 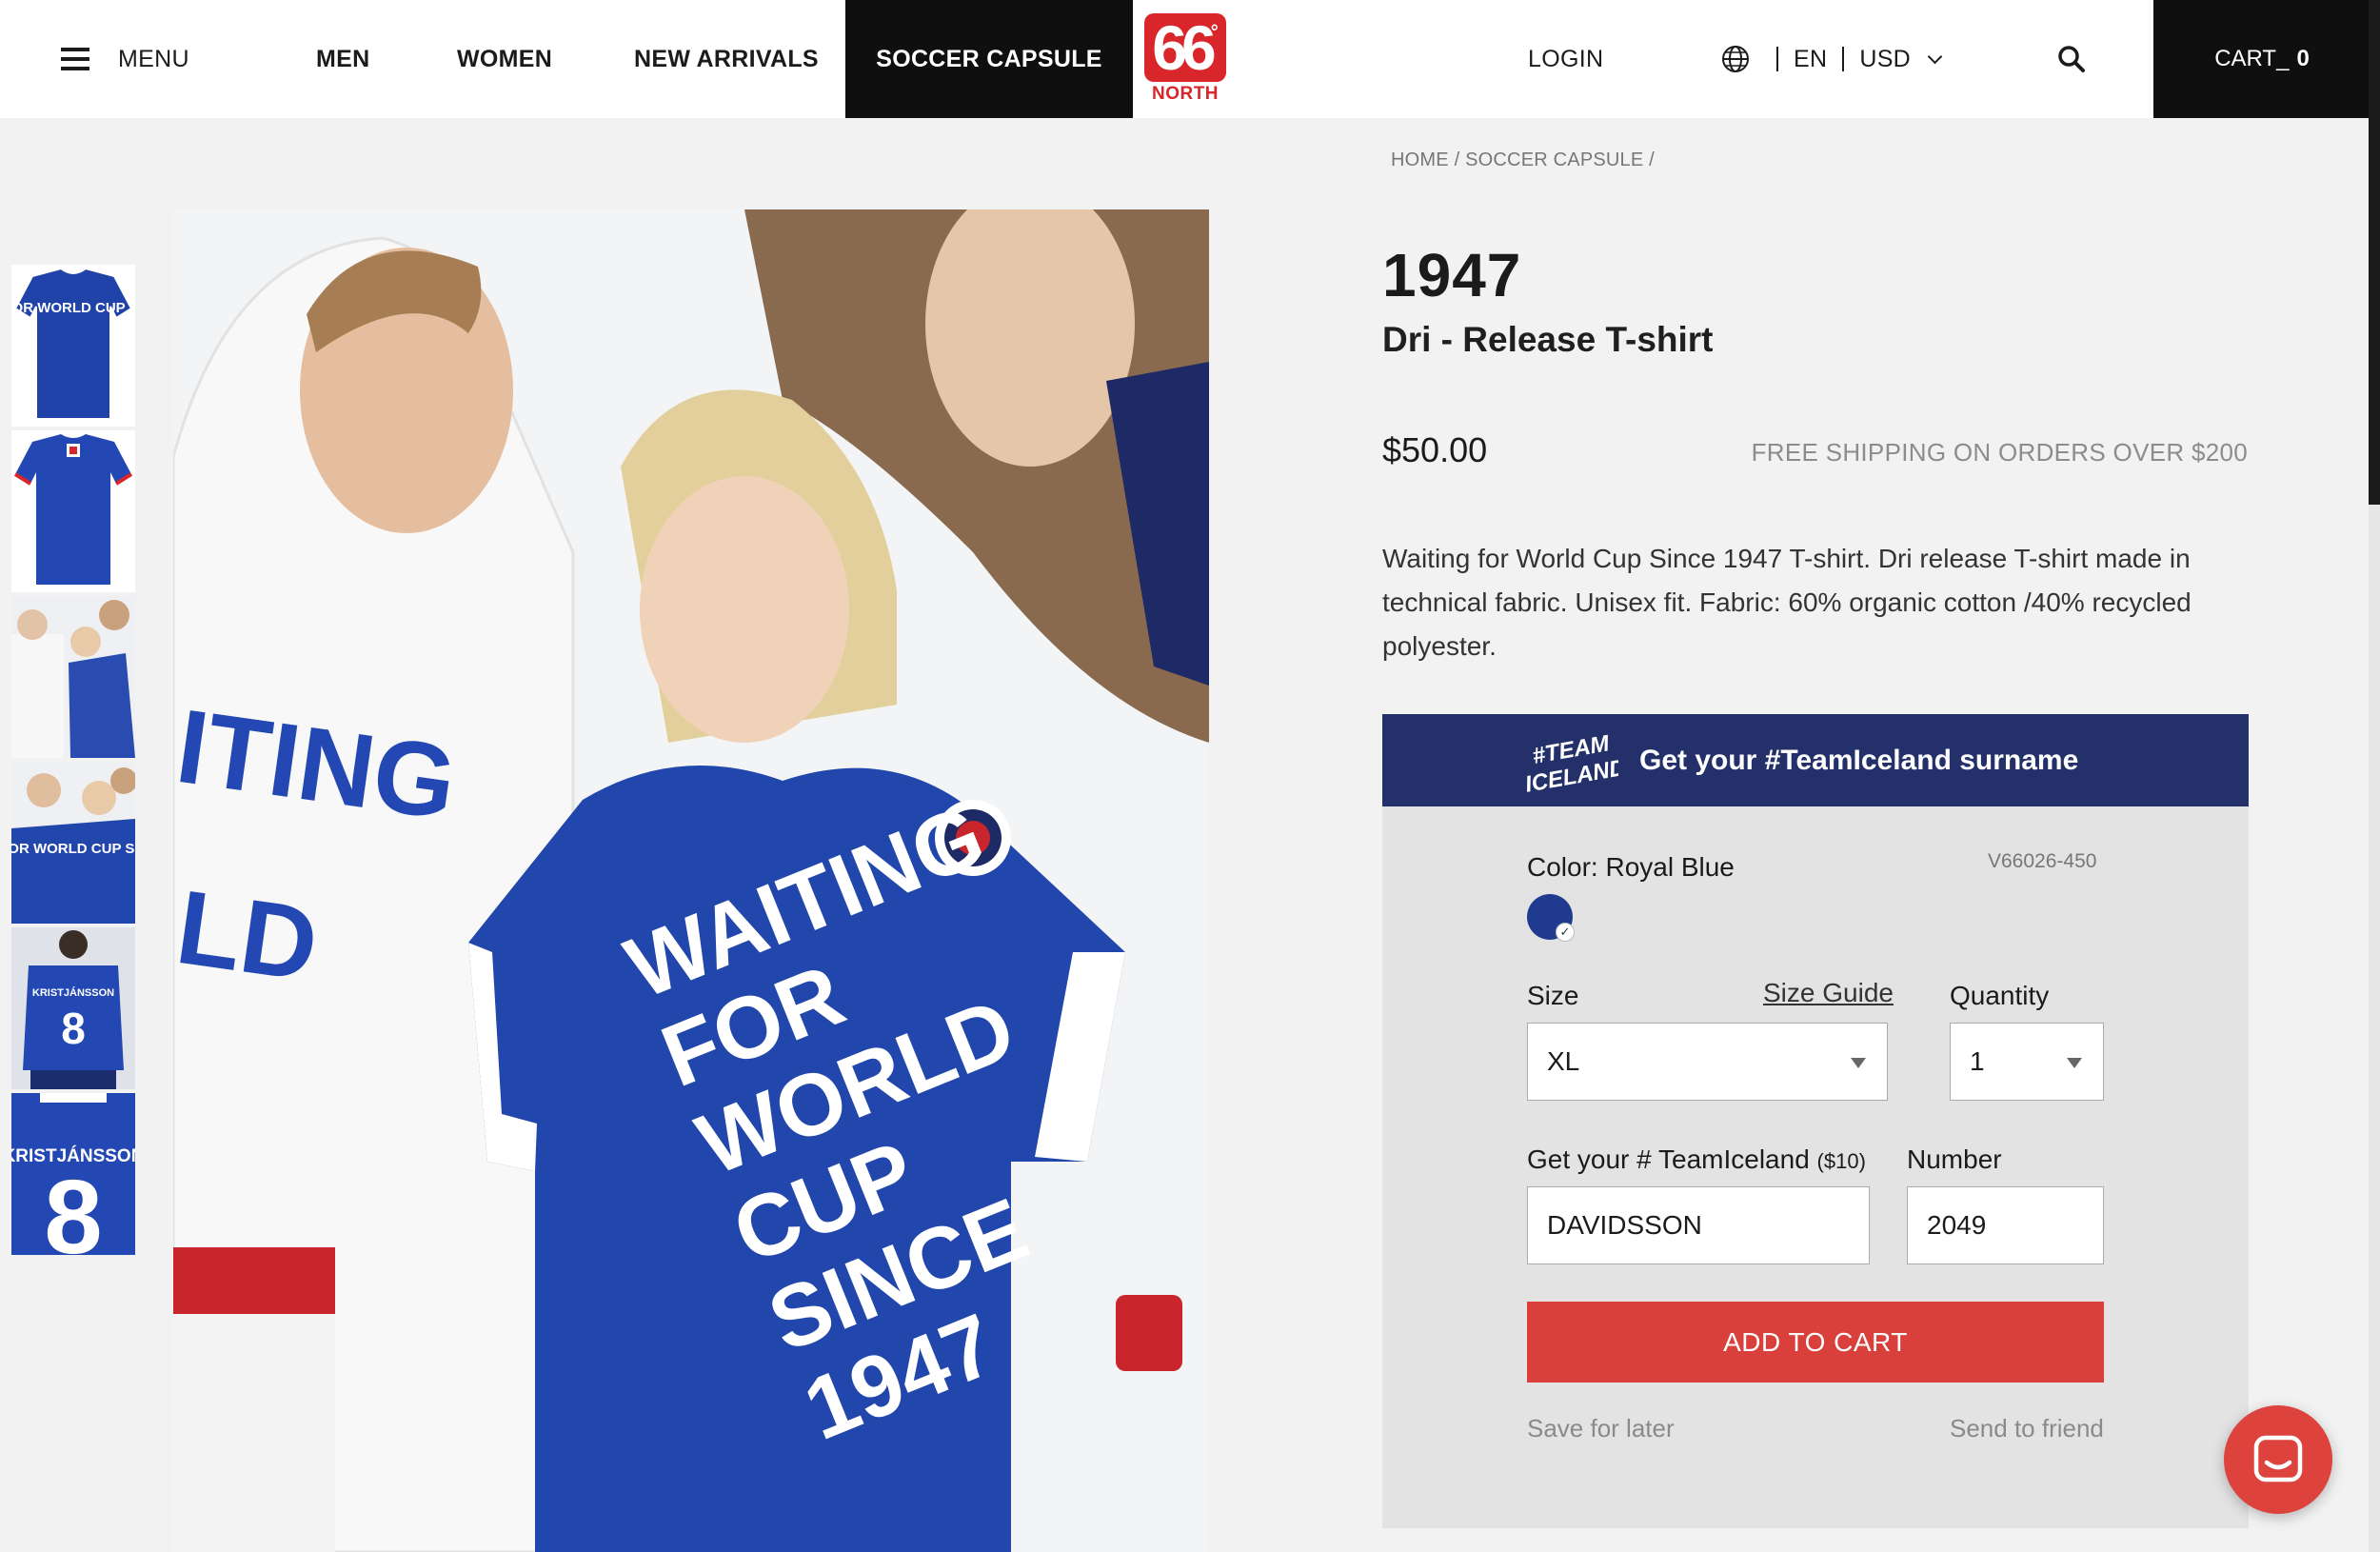 I want to click on thumbnail-back, so click(x=73, y=511).